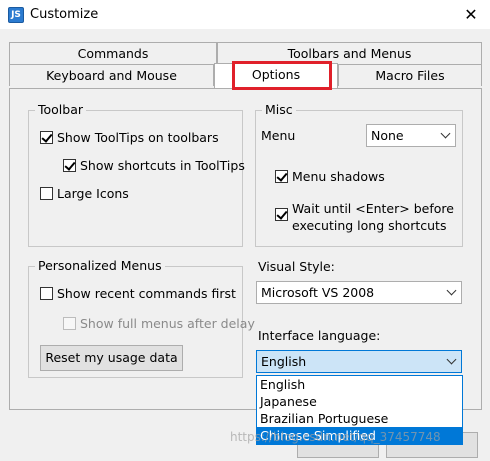 This screenshot has height=461, width=490. I want to click on menu-shadows-checkbox: Menu shadows, so click(330, 176).